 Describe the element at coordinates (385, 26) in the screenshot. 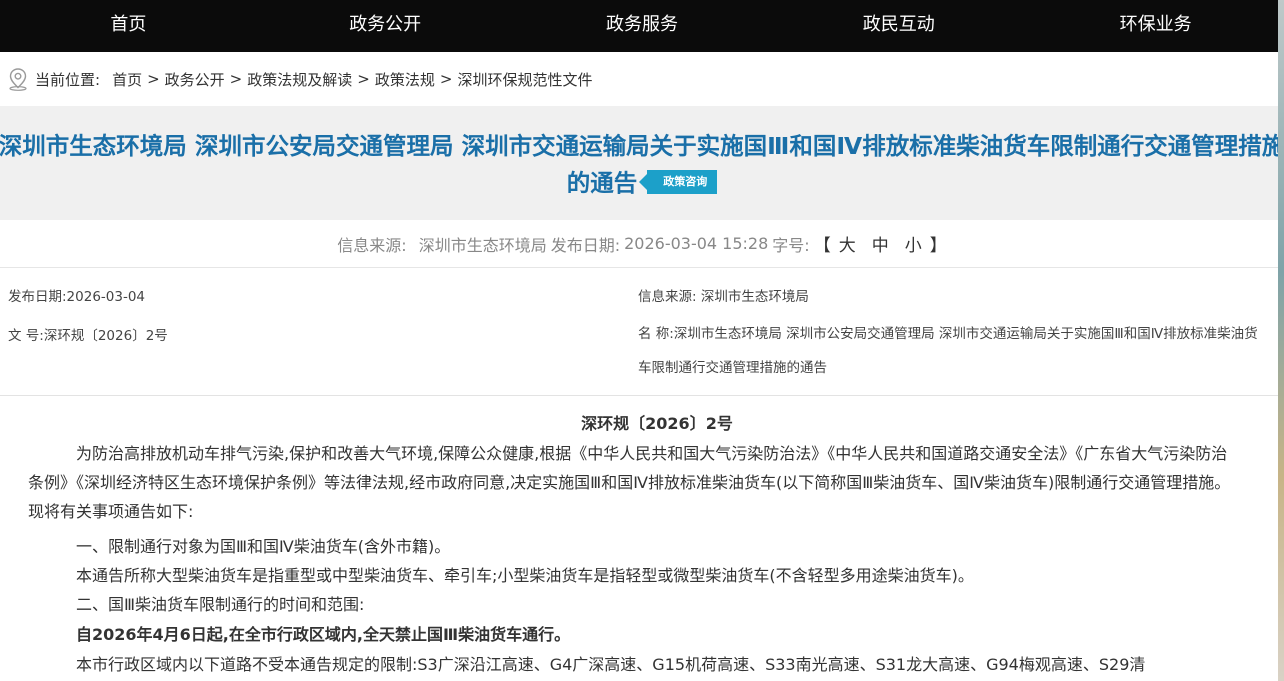

I see `nav-gov-affairs: 政务公开` at that location.